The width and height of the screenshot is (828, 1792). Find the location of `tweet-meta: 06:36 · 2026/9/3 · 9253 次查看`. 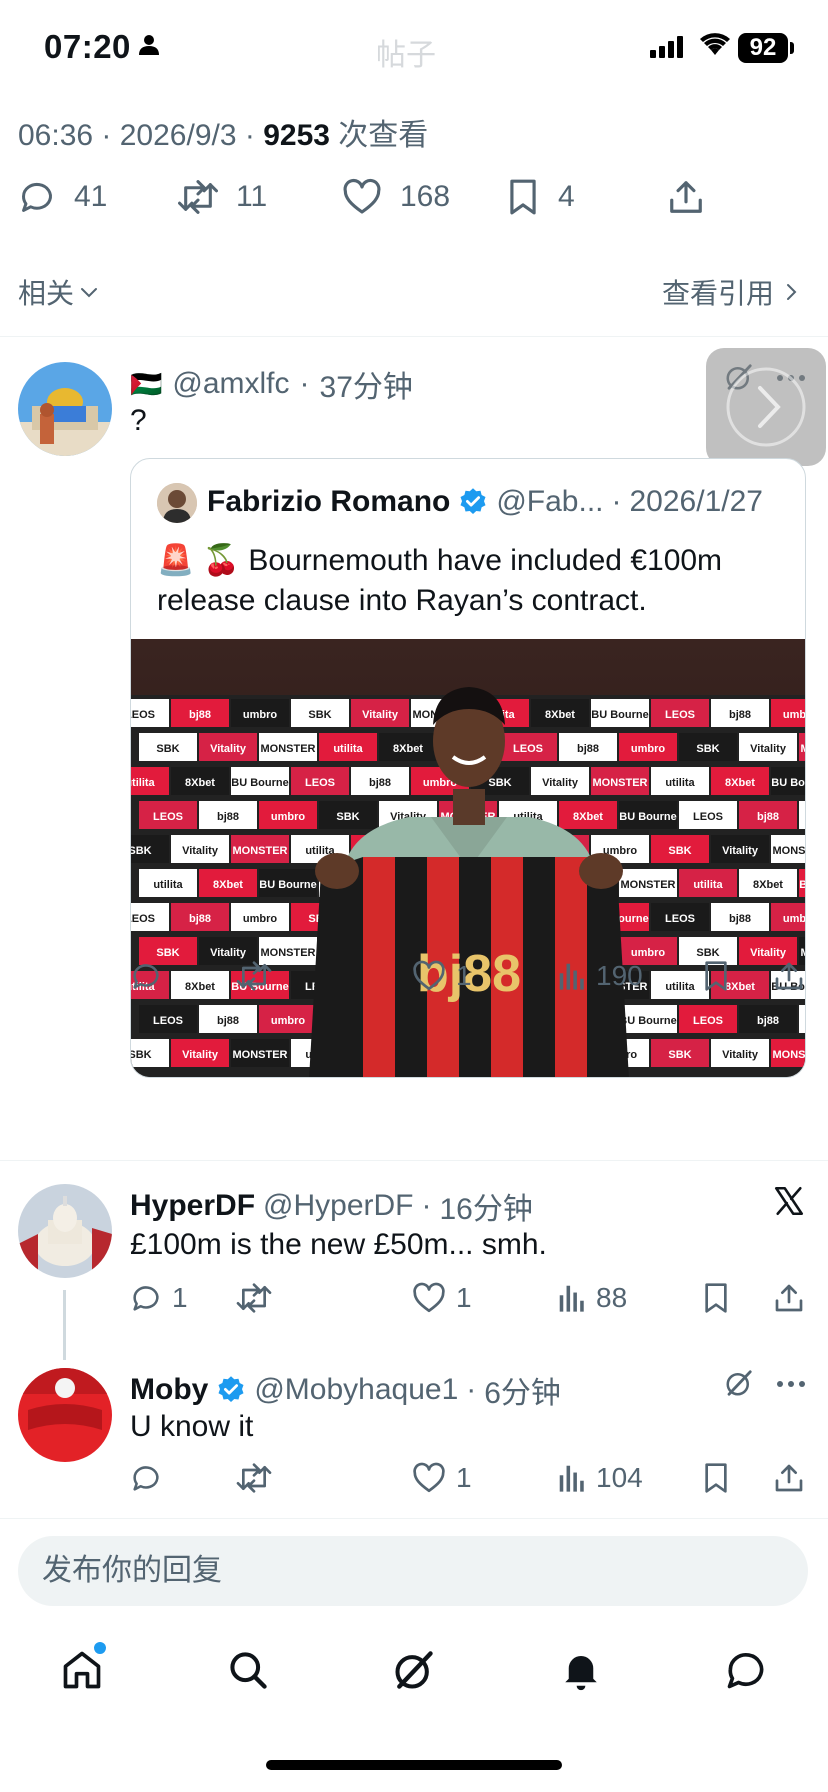

tweet-meta: 06:36 · 2026/9/3 · 9253 次查看 is located at coordinates (223, 135).